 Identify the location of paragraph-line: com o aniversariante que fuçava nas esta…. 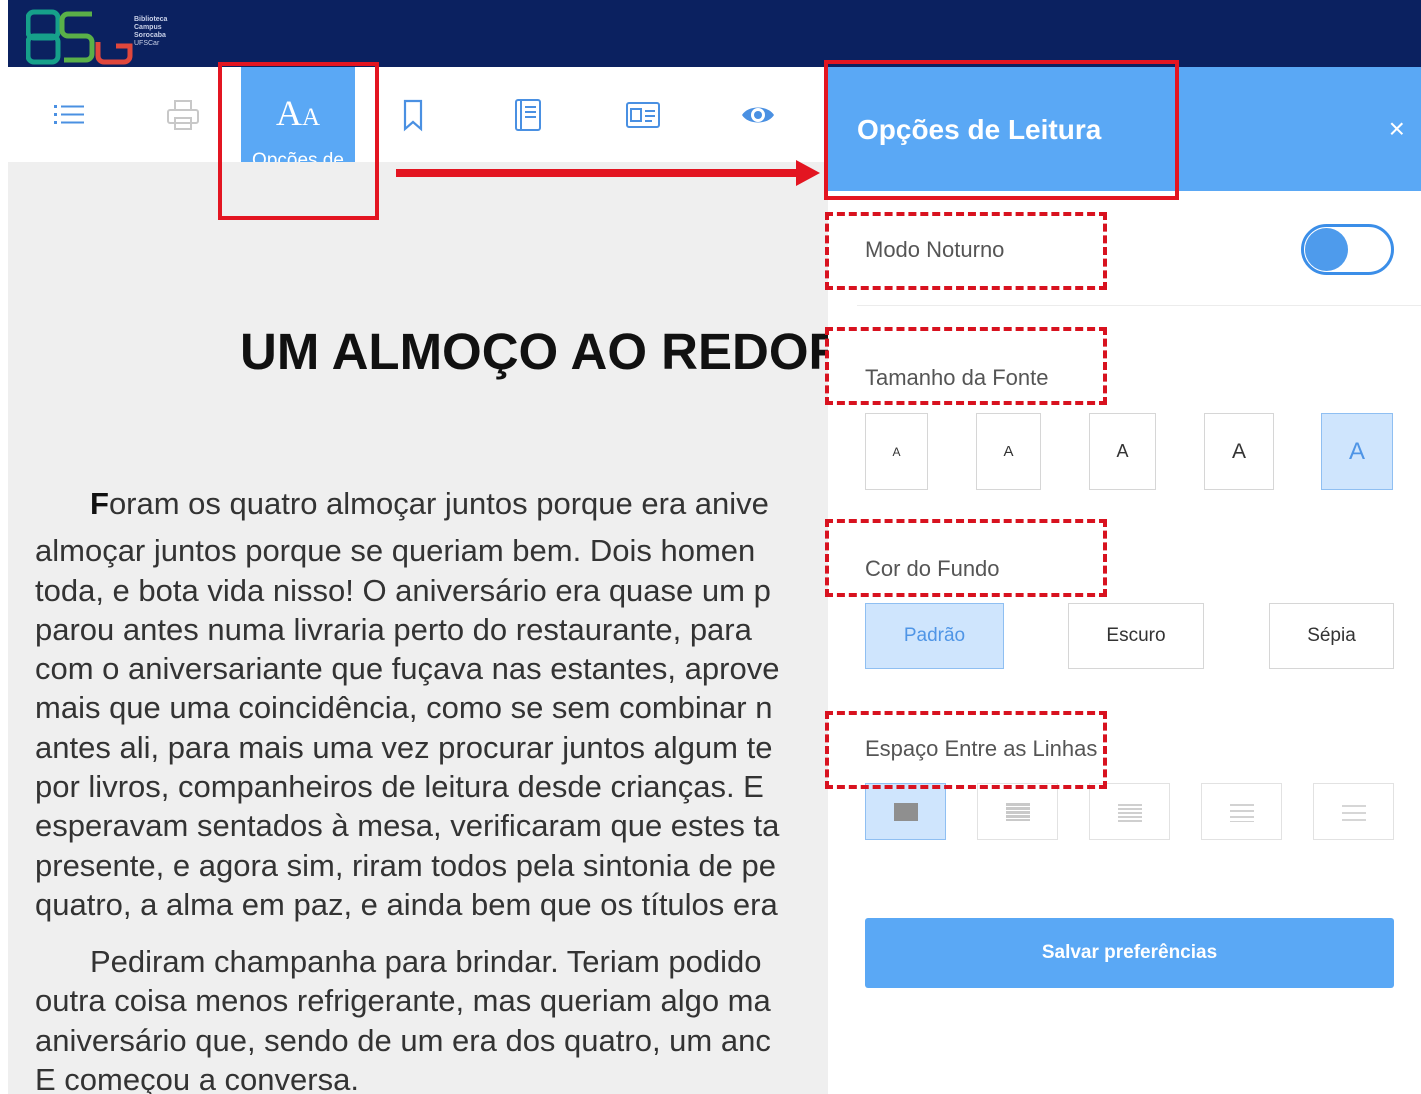
(407, 669).